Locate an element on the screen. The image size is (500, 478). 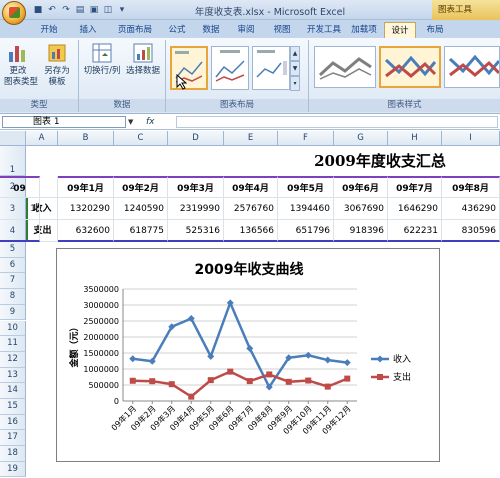
row-header: 1 is located at coordinates (13, 161).